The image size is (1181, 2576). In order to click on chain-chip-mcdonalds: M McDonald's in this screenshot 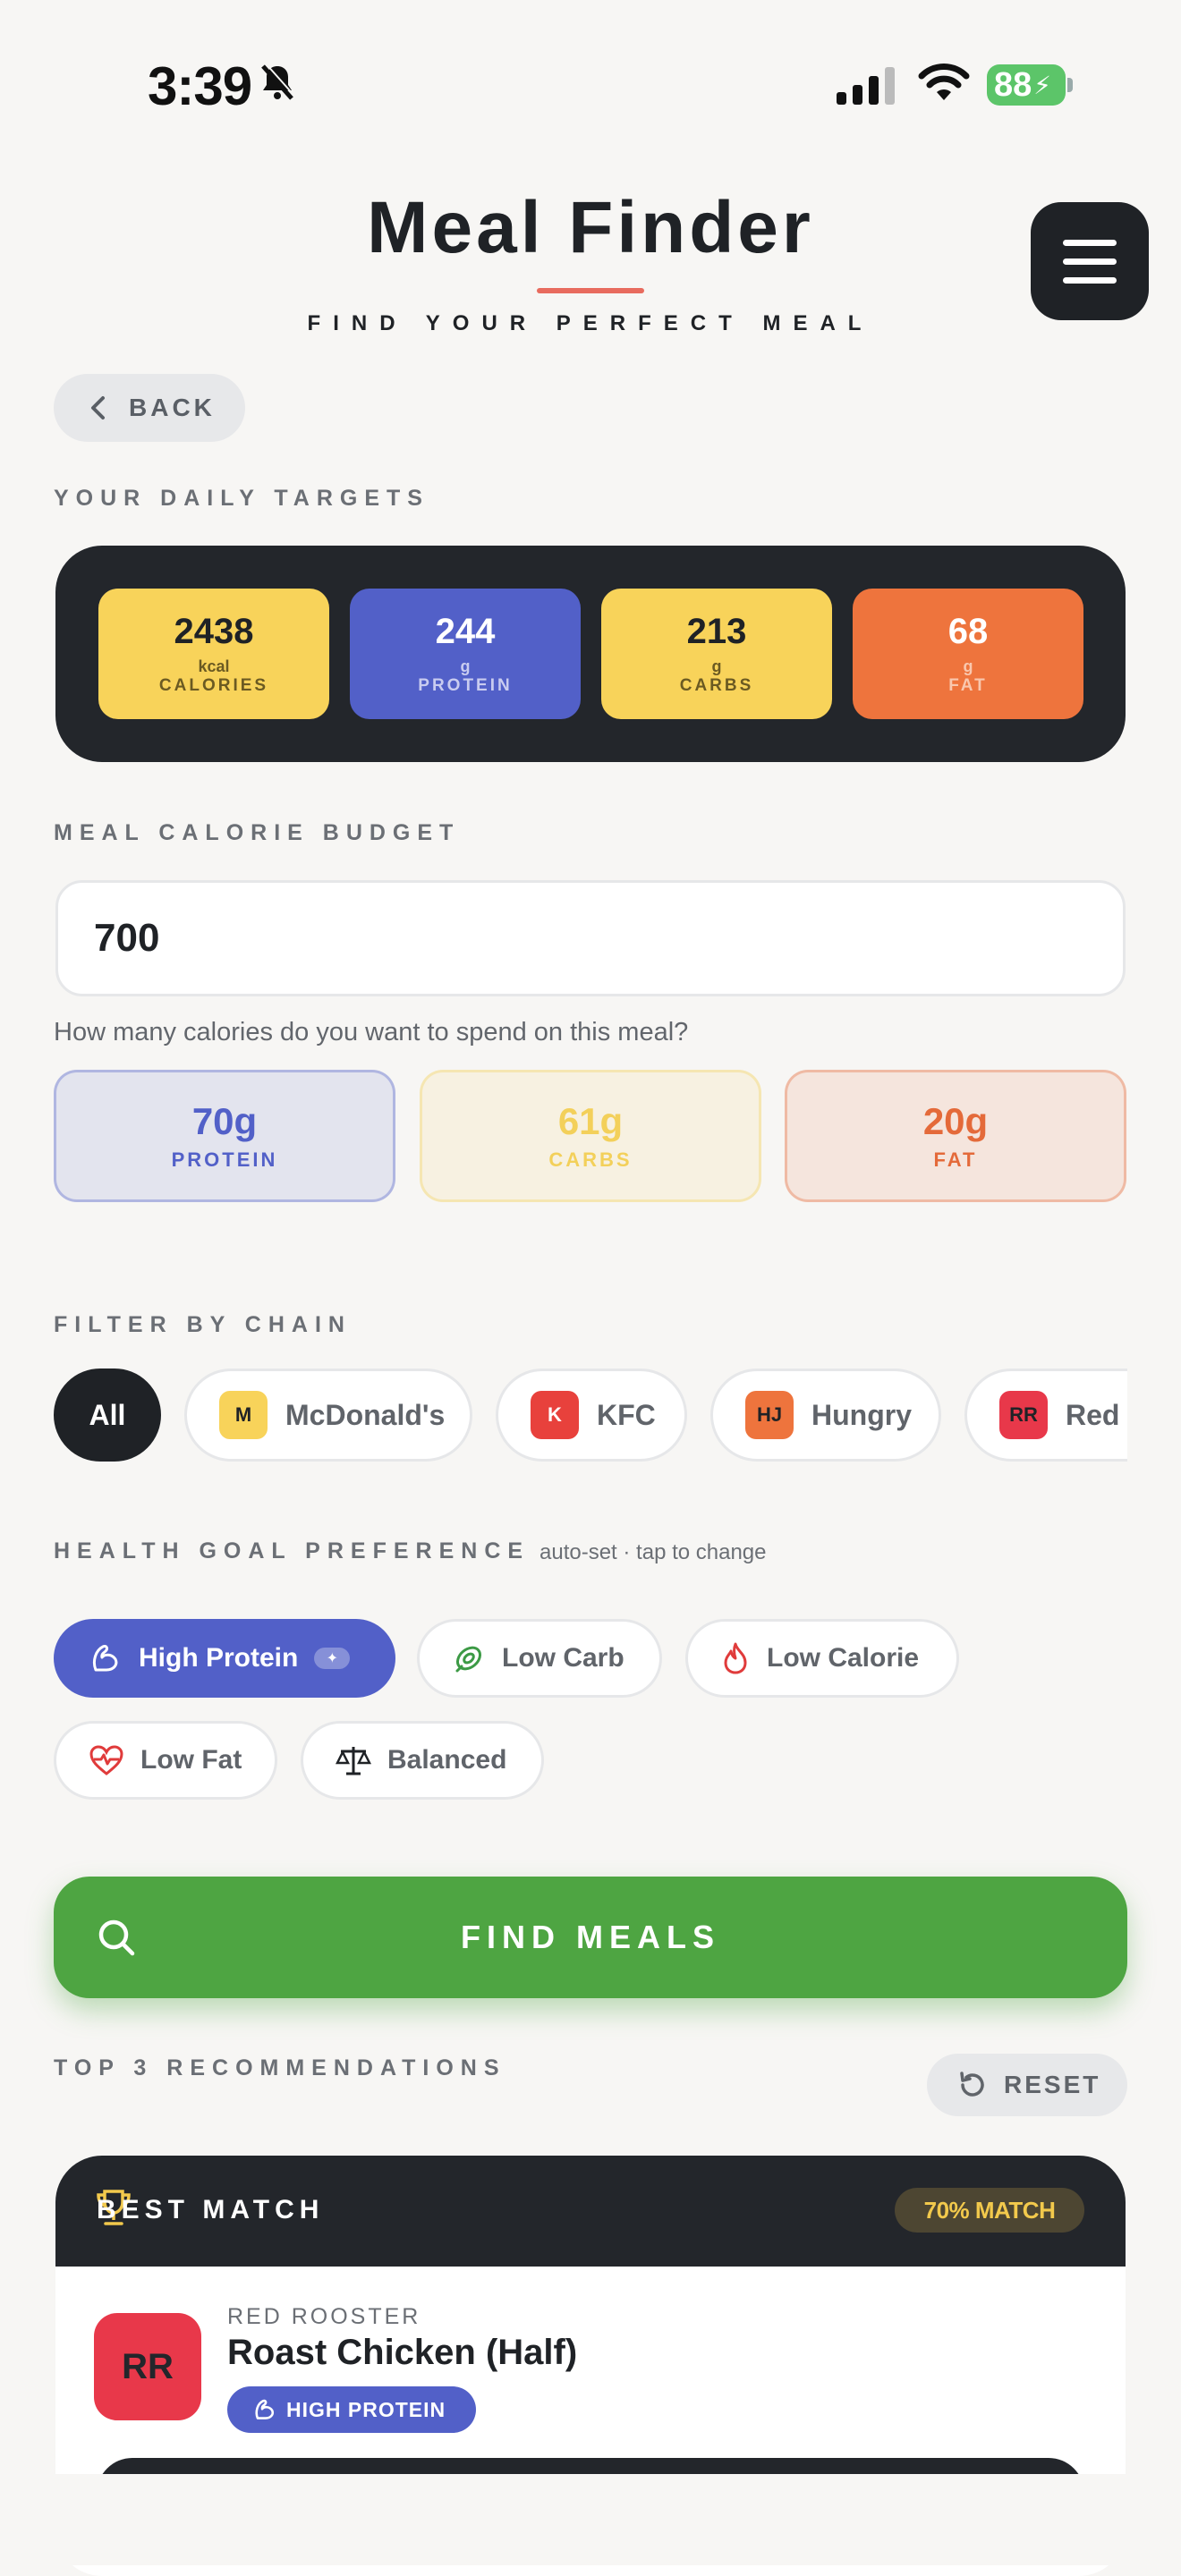, I will do `click(328, 1415)`.